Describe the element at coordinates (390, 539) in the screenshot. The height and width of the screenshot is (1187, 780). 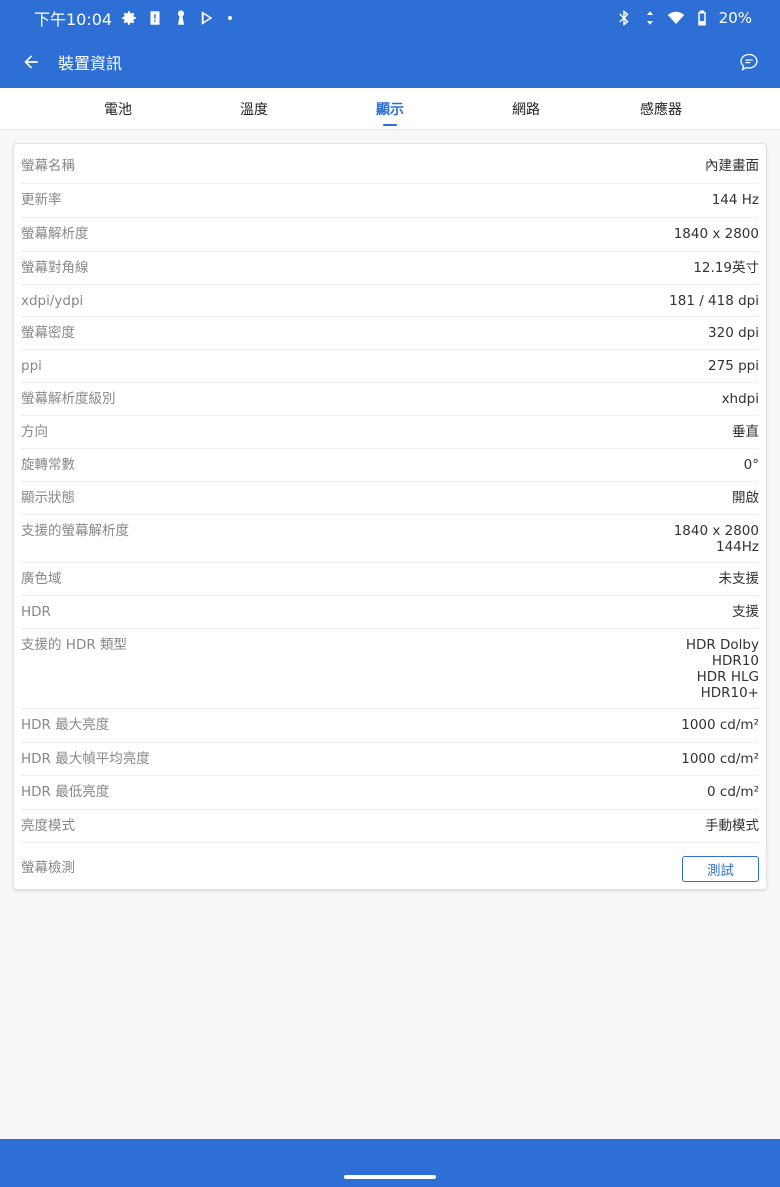
I see `info-row-supported-resolutions: 支援的螢幕解析度 1840 x 2800 144Hz` at that location.